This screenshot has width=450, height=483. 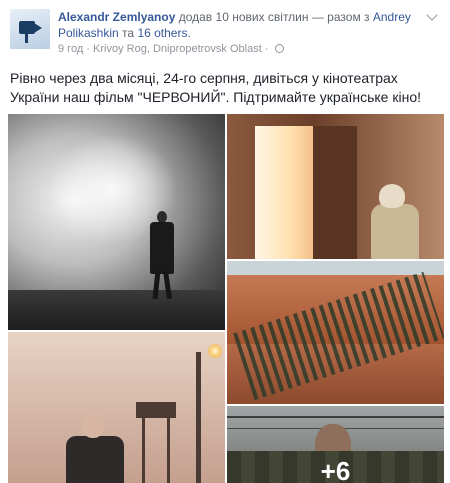 I want to click on post-location-link: Krivoy Rog, Dnipropetrovsk Oblast, so click(x=177, y=49).